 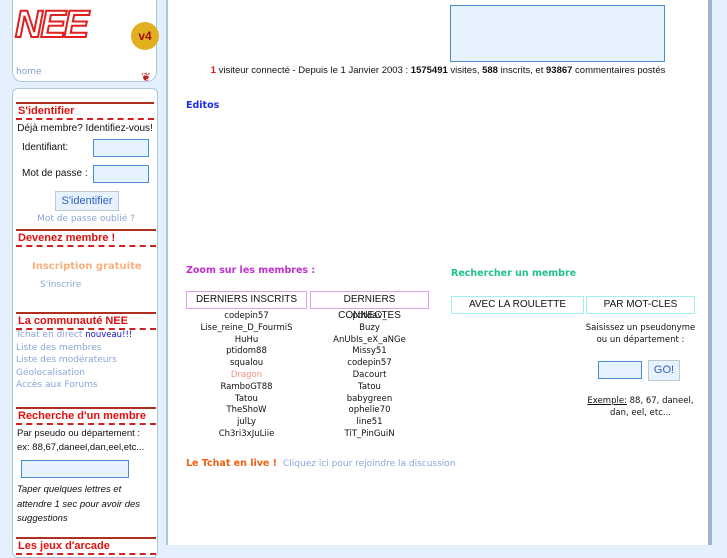 What do you see at coordinates (246, 300) in the screenshot?
I see `tab-new-members: DERNIERS INSCRITS` at bounding box center [246, 300].